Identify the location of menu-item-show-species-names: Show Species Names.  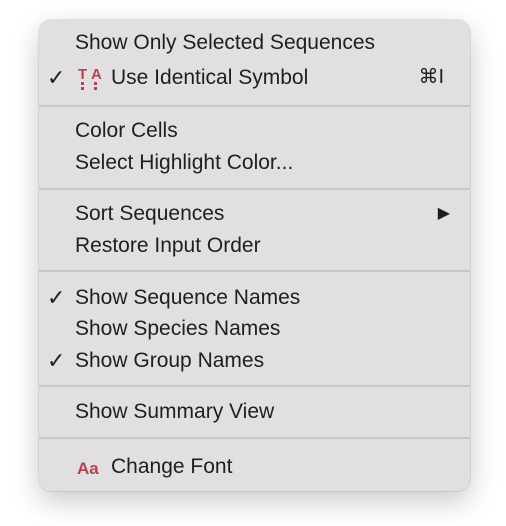
(254, 328).